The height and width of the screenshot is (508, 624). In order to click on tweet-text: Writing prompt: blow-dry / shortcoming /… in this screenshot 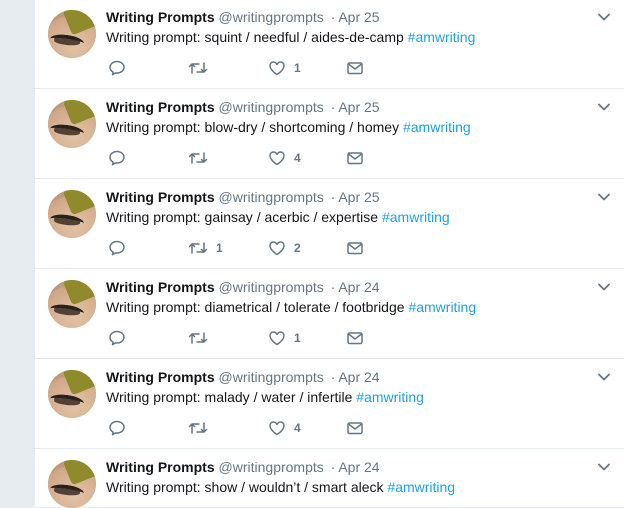, I will do `click(288, 127)`.